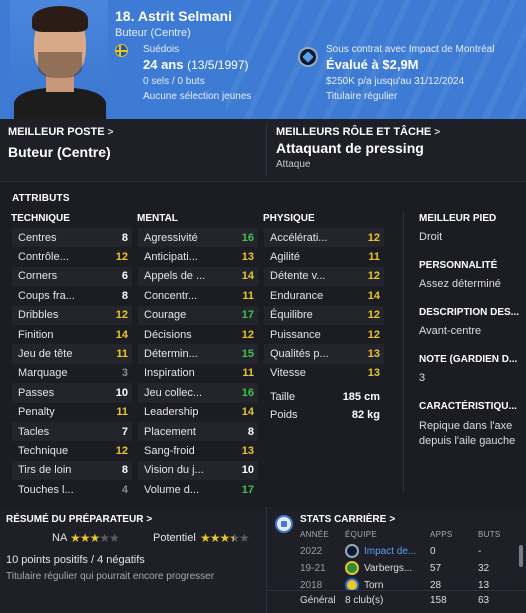  Describe the element at coordinates (171, 412) in the screenshot. I see `attribute-name: Leadership` at that location.